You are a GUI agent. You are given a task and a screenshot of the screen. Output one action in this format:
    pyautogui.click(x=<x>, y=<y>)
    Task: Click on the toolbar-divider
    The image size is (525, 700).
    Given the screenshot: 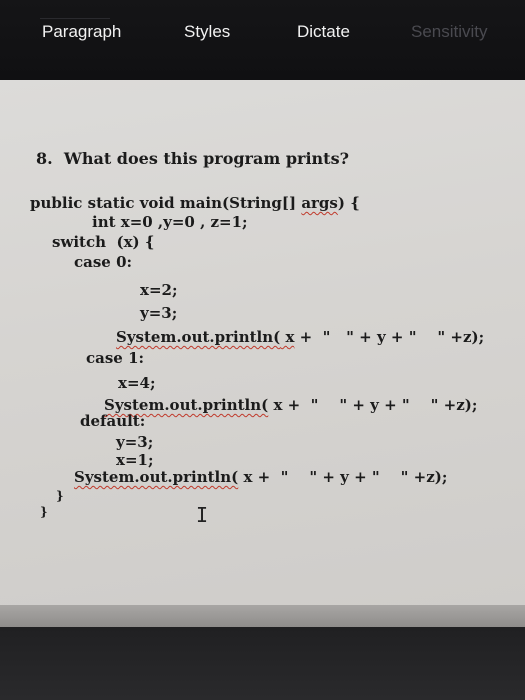 What is the action you would take?
    pyautogui.click(x=75, y=18)
    